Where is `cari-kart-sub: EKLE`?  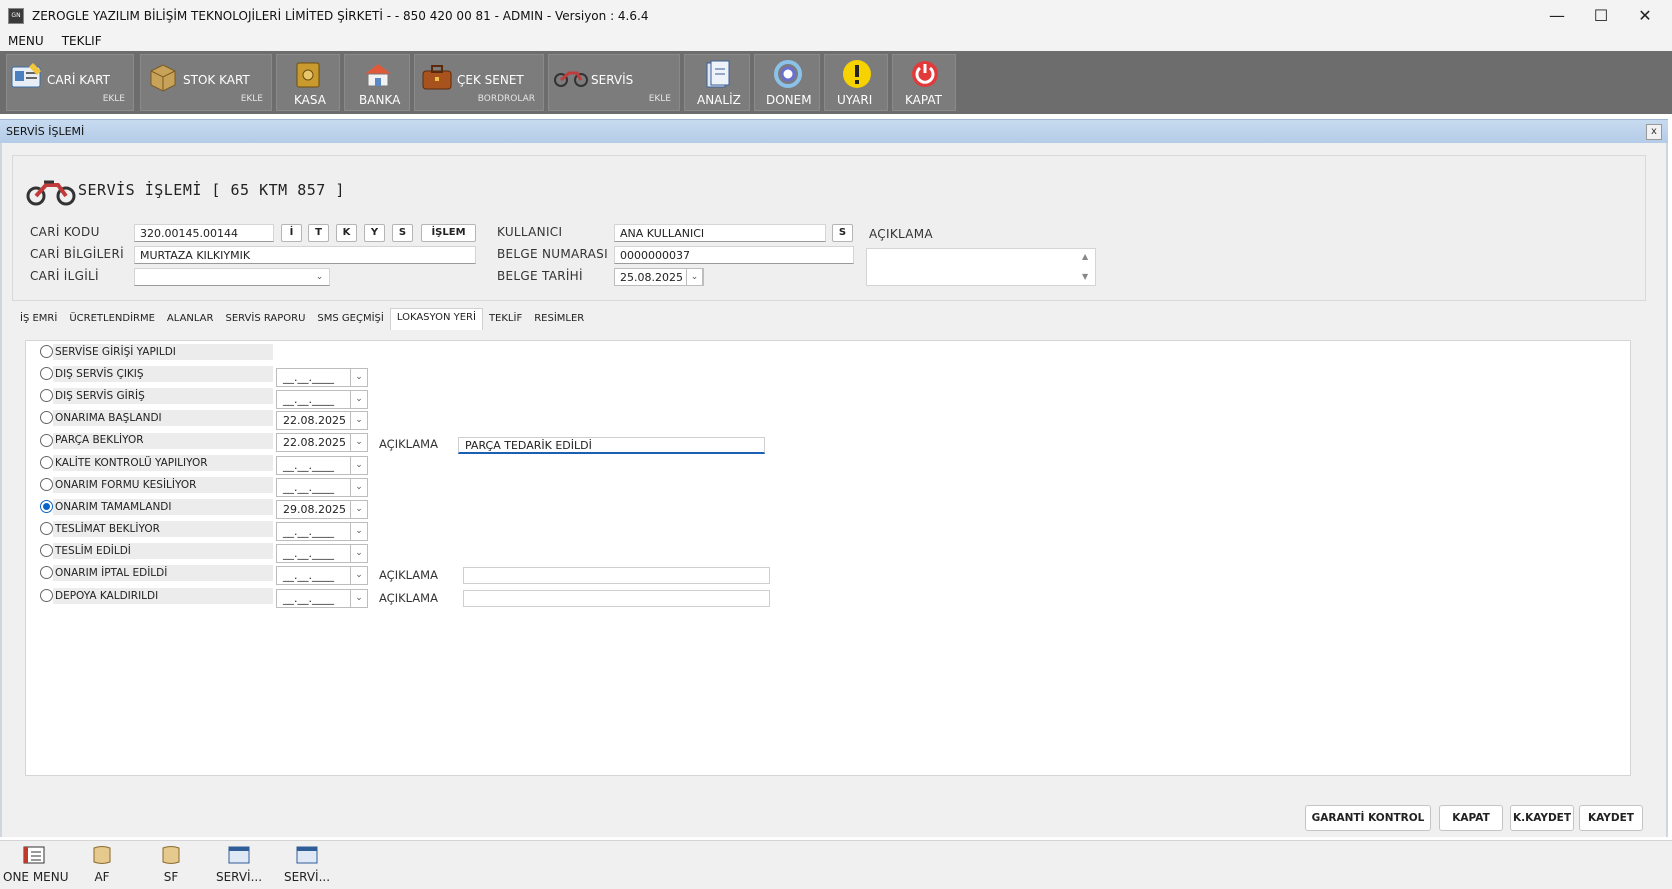
cari-kart-sub: EKLE is located at coordinates (113, 99).